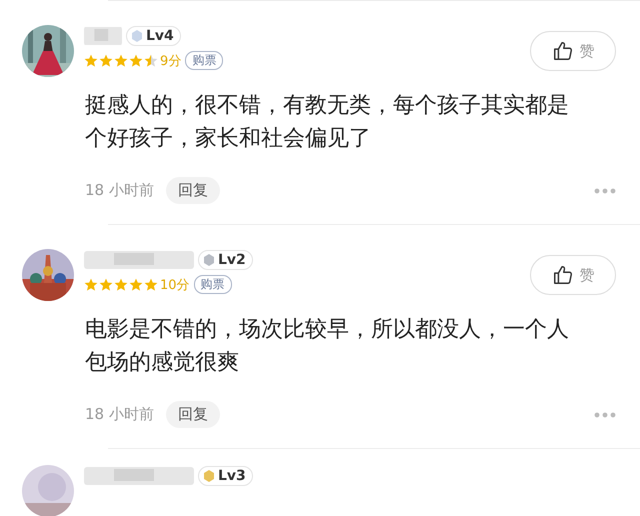 The image size is (640, 516). Describe the element at coordinates (160, 36) in the screenshot. I see `level-text: Lv4` at that location.